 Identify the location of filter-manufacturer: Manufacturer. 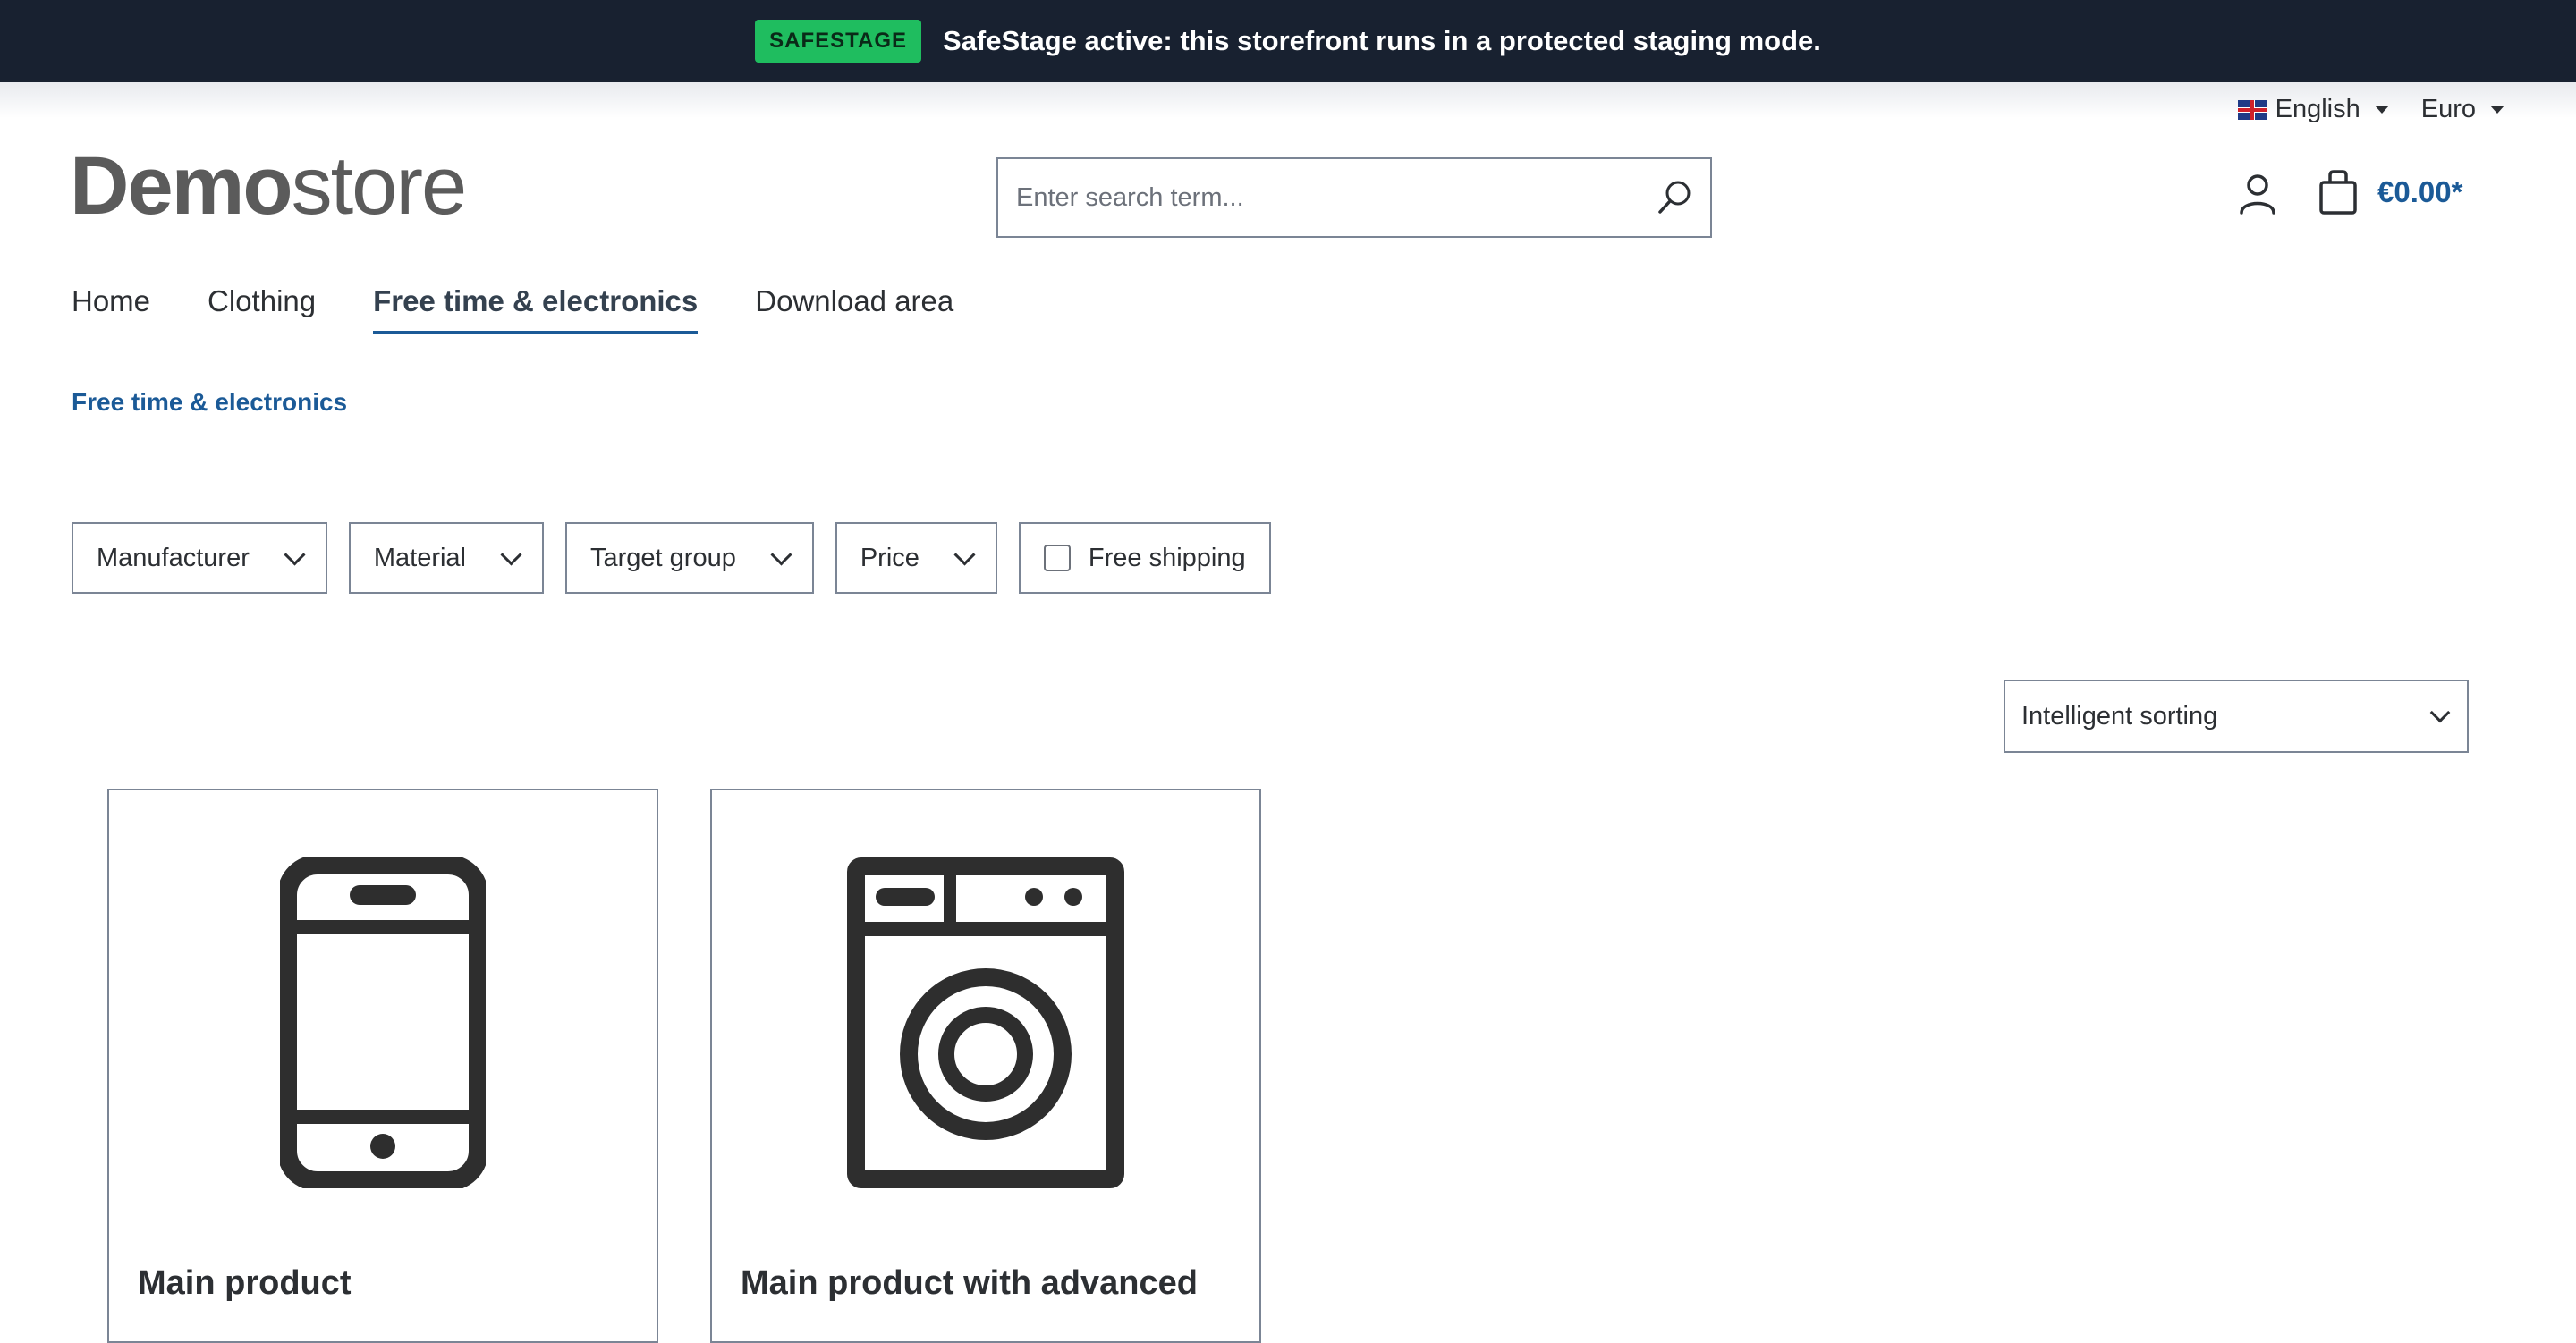
(199, 558).